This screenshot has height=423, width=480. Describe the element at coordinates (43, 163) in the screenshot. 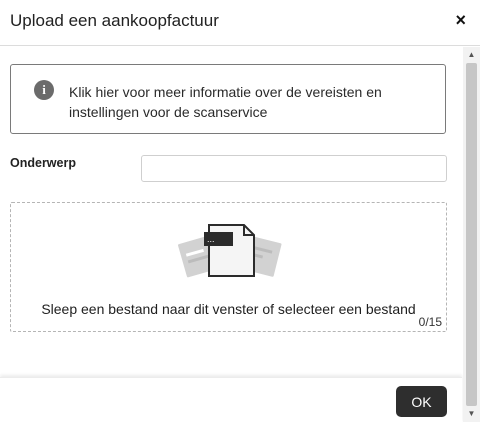

I see `subject-label: Onderwerp` at that location.